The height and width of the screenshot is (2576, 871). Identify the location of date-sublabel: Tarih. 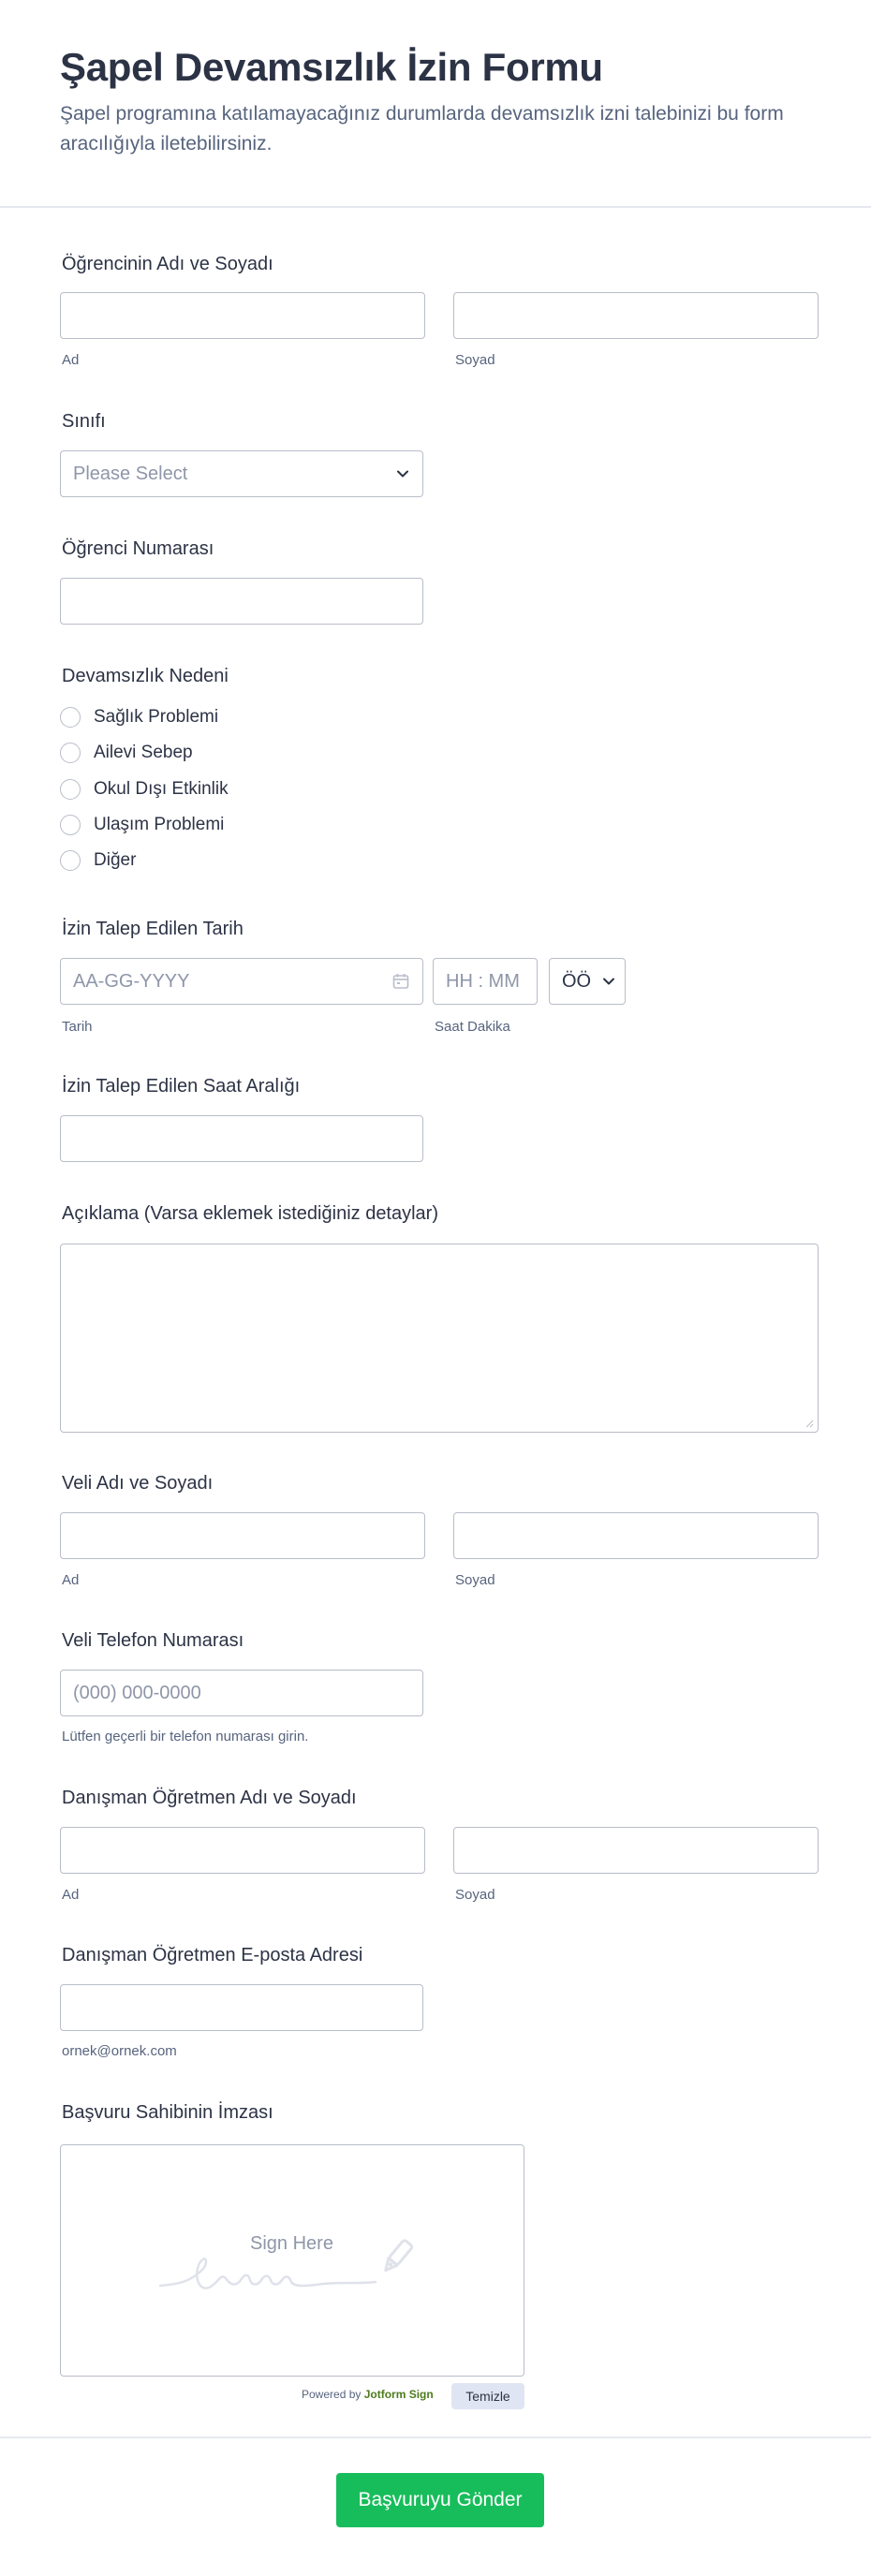
(77, 1027).